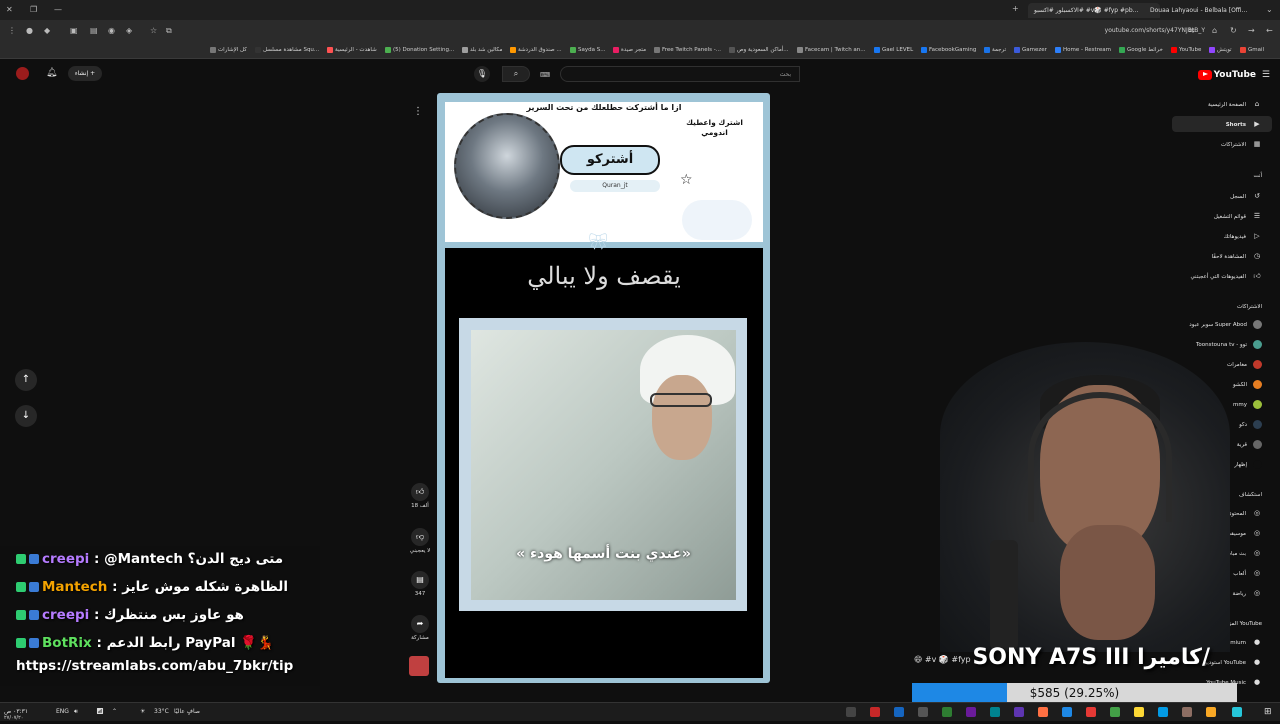 The height and width of the screenshot is (724, 1280). Describe the element at coordinates (9, 10) in the screenshot. I see `close-window-icon: ✕` at that location.